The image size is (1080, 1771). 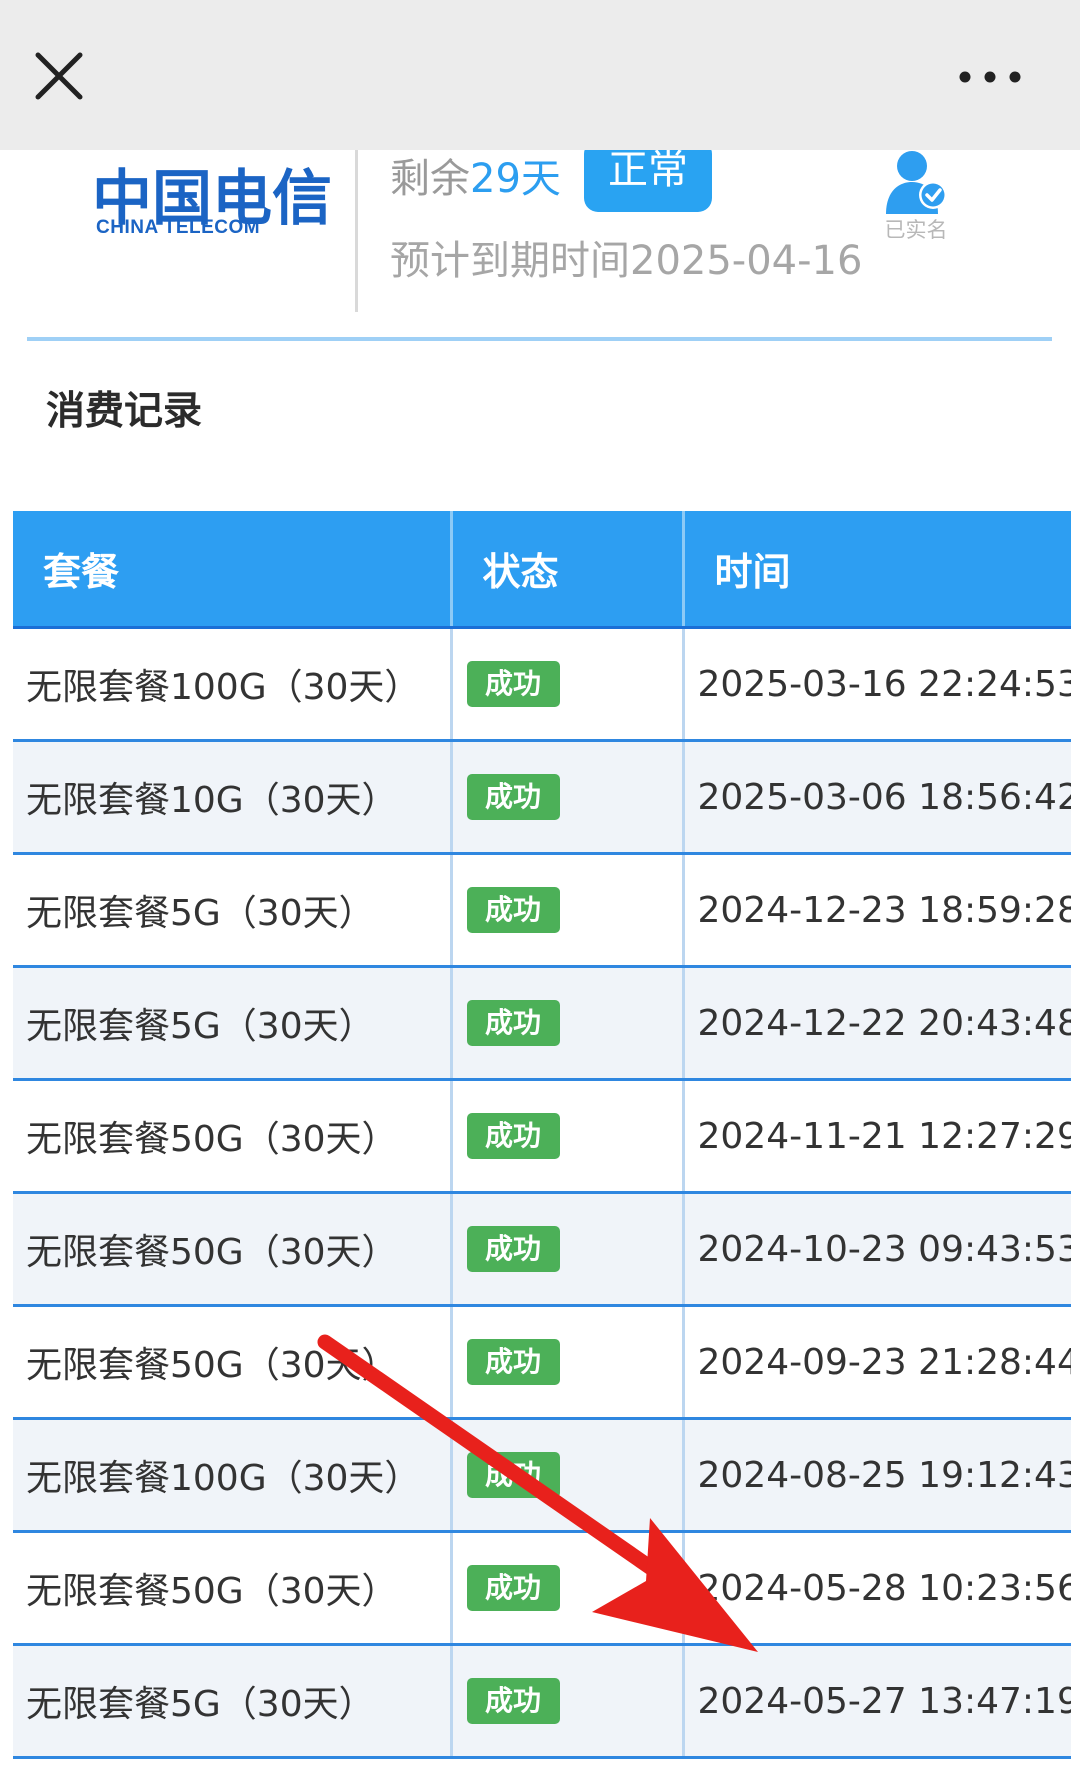 I want to click on time-cell: 2024-09-23 21:28:44, so click(x=877, y=1362).